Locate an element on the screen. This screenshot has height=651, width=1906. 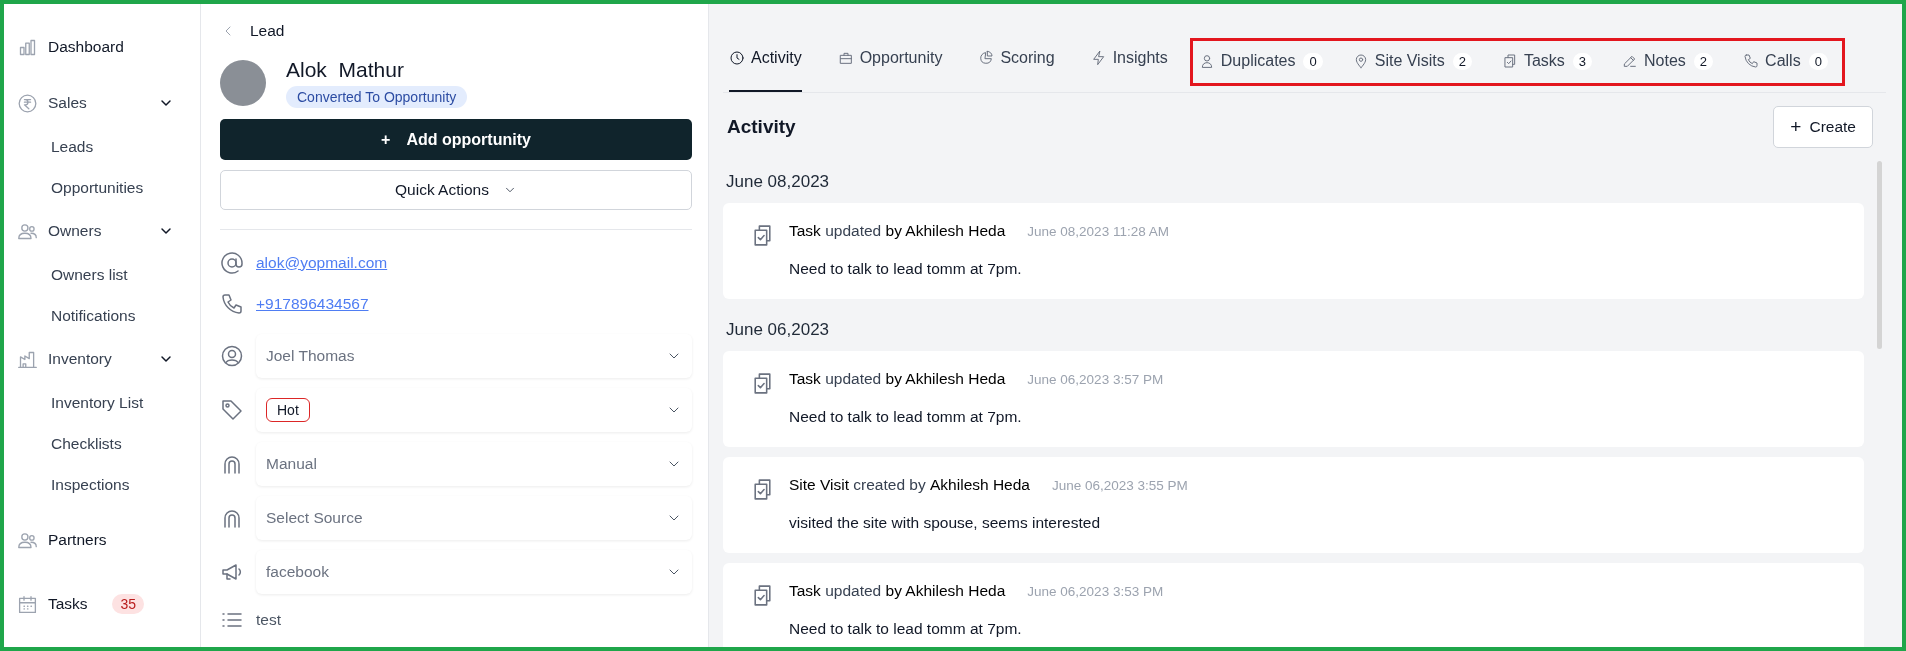
sidebar-subitem: Checklists is located at coordinates (102, 443).